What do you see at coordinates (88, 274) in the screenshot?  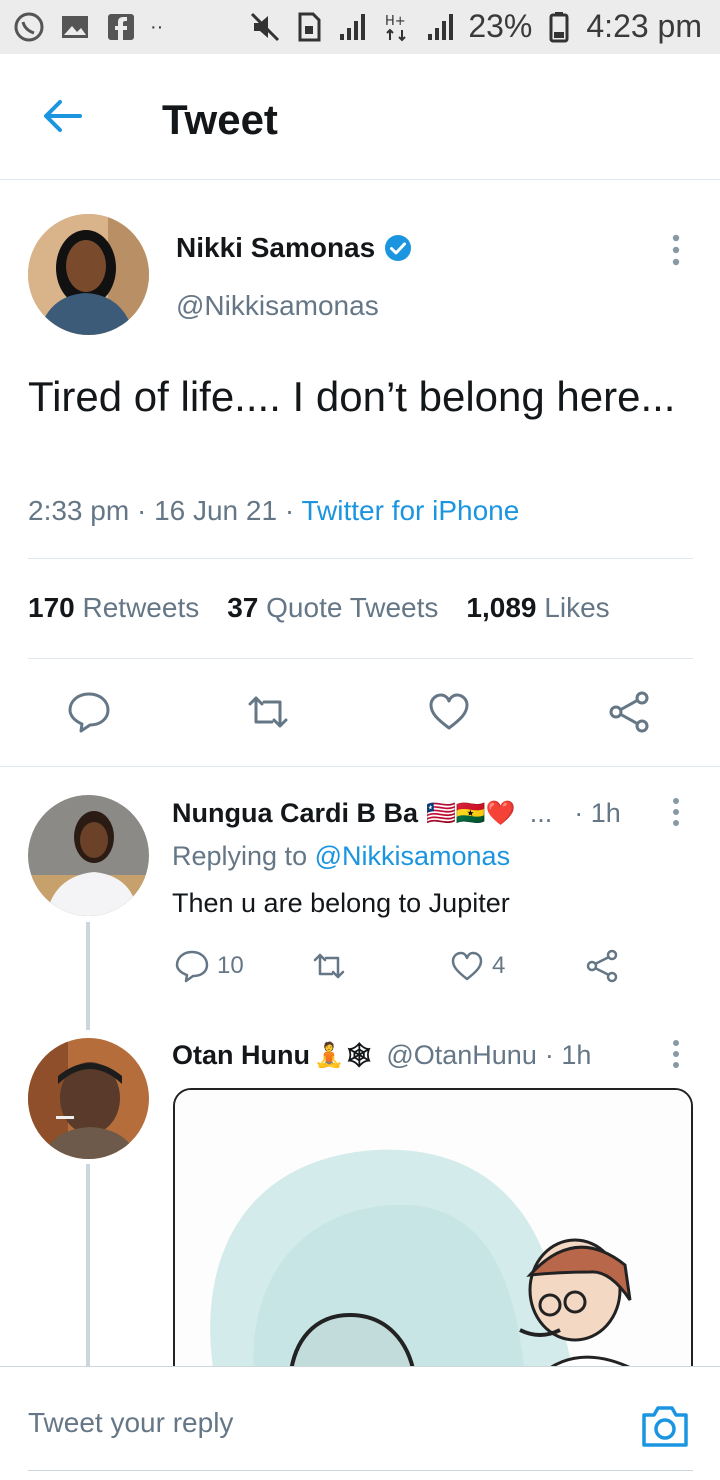 I see `author-avatar` at bounding box center [88, 274].